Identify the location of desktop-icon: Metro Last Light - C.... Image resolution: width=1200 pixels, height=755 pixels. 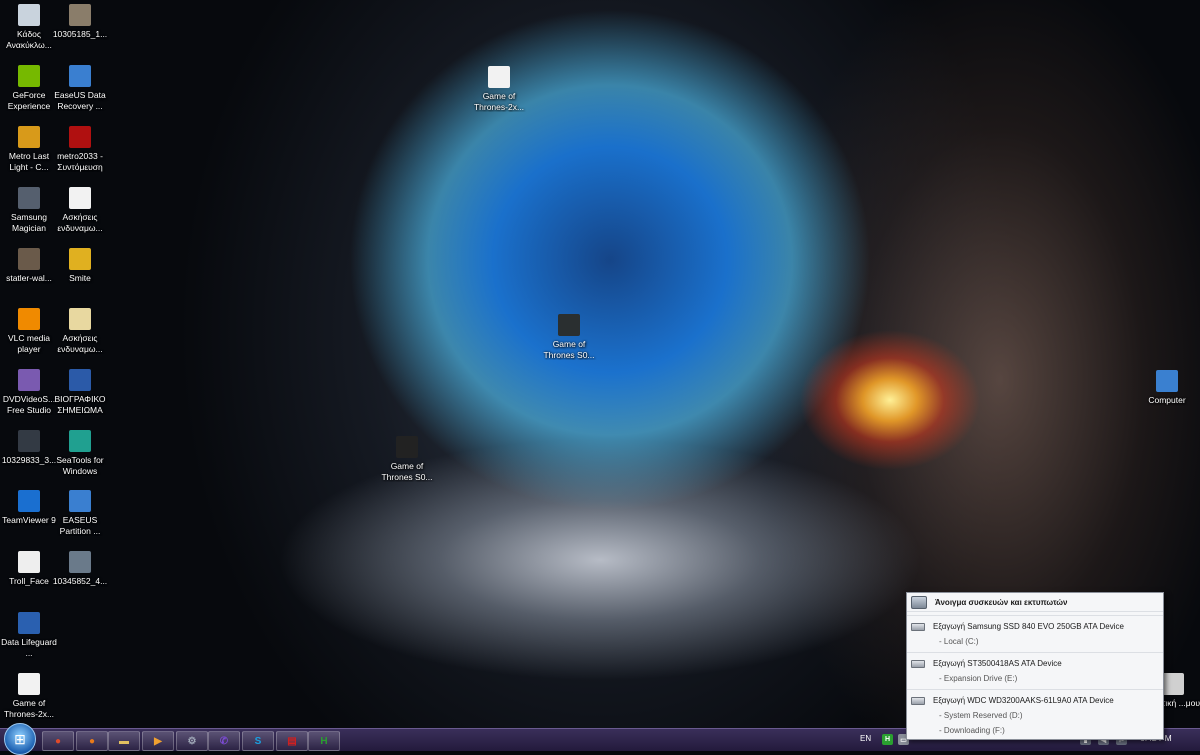
(29, 149).